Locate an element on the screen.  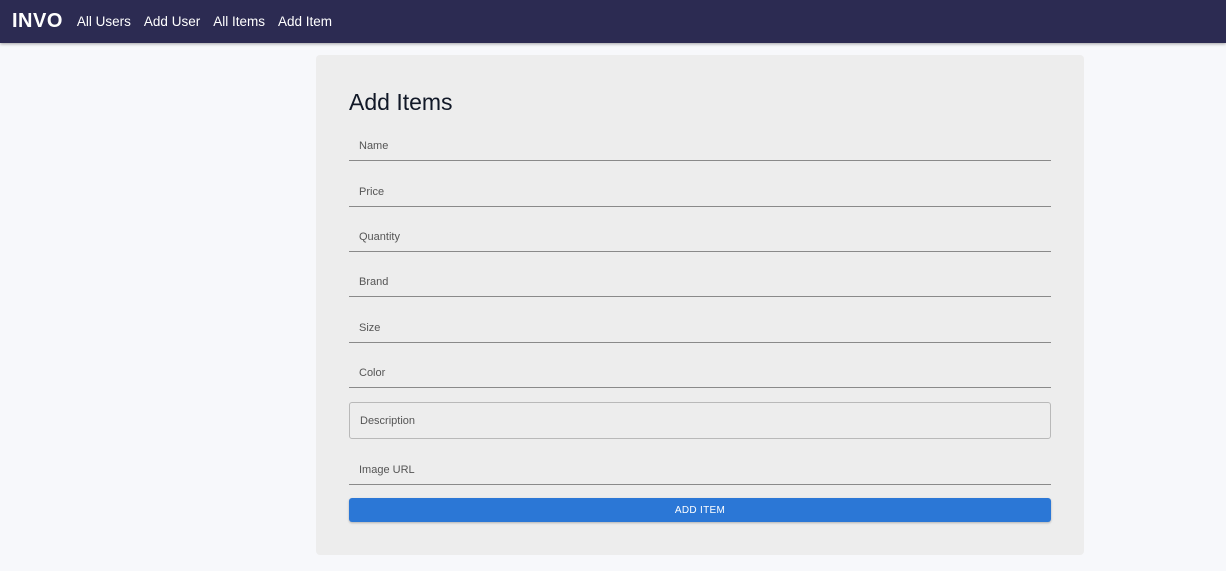
description-input is located at coordinates (700, 420).